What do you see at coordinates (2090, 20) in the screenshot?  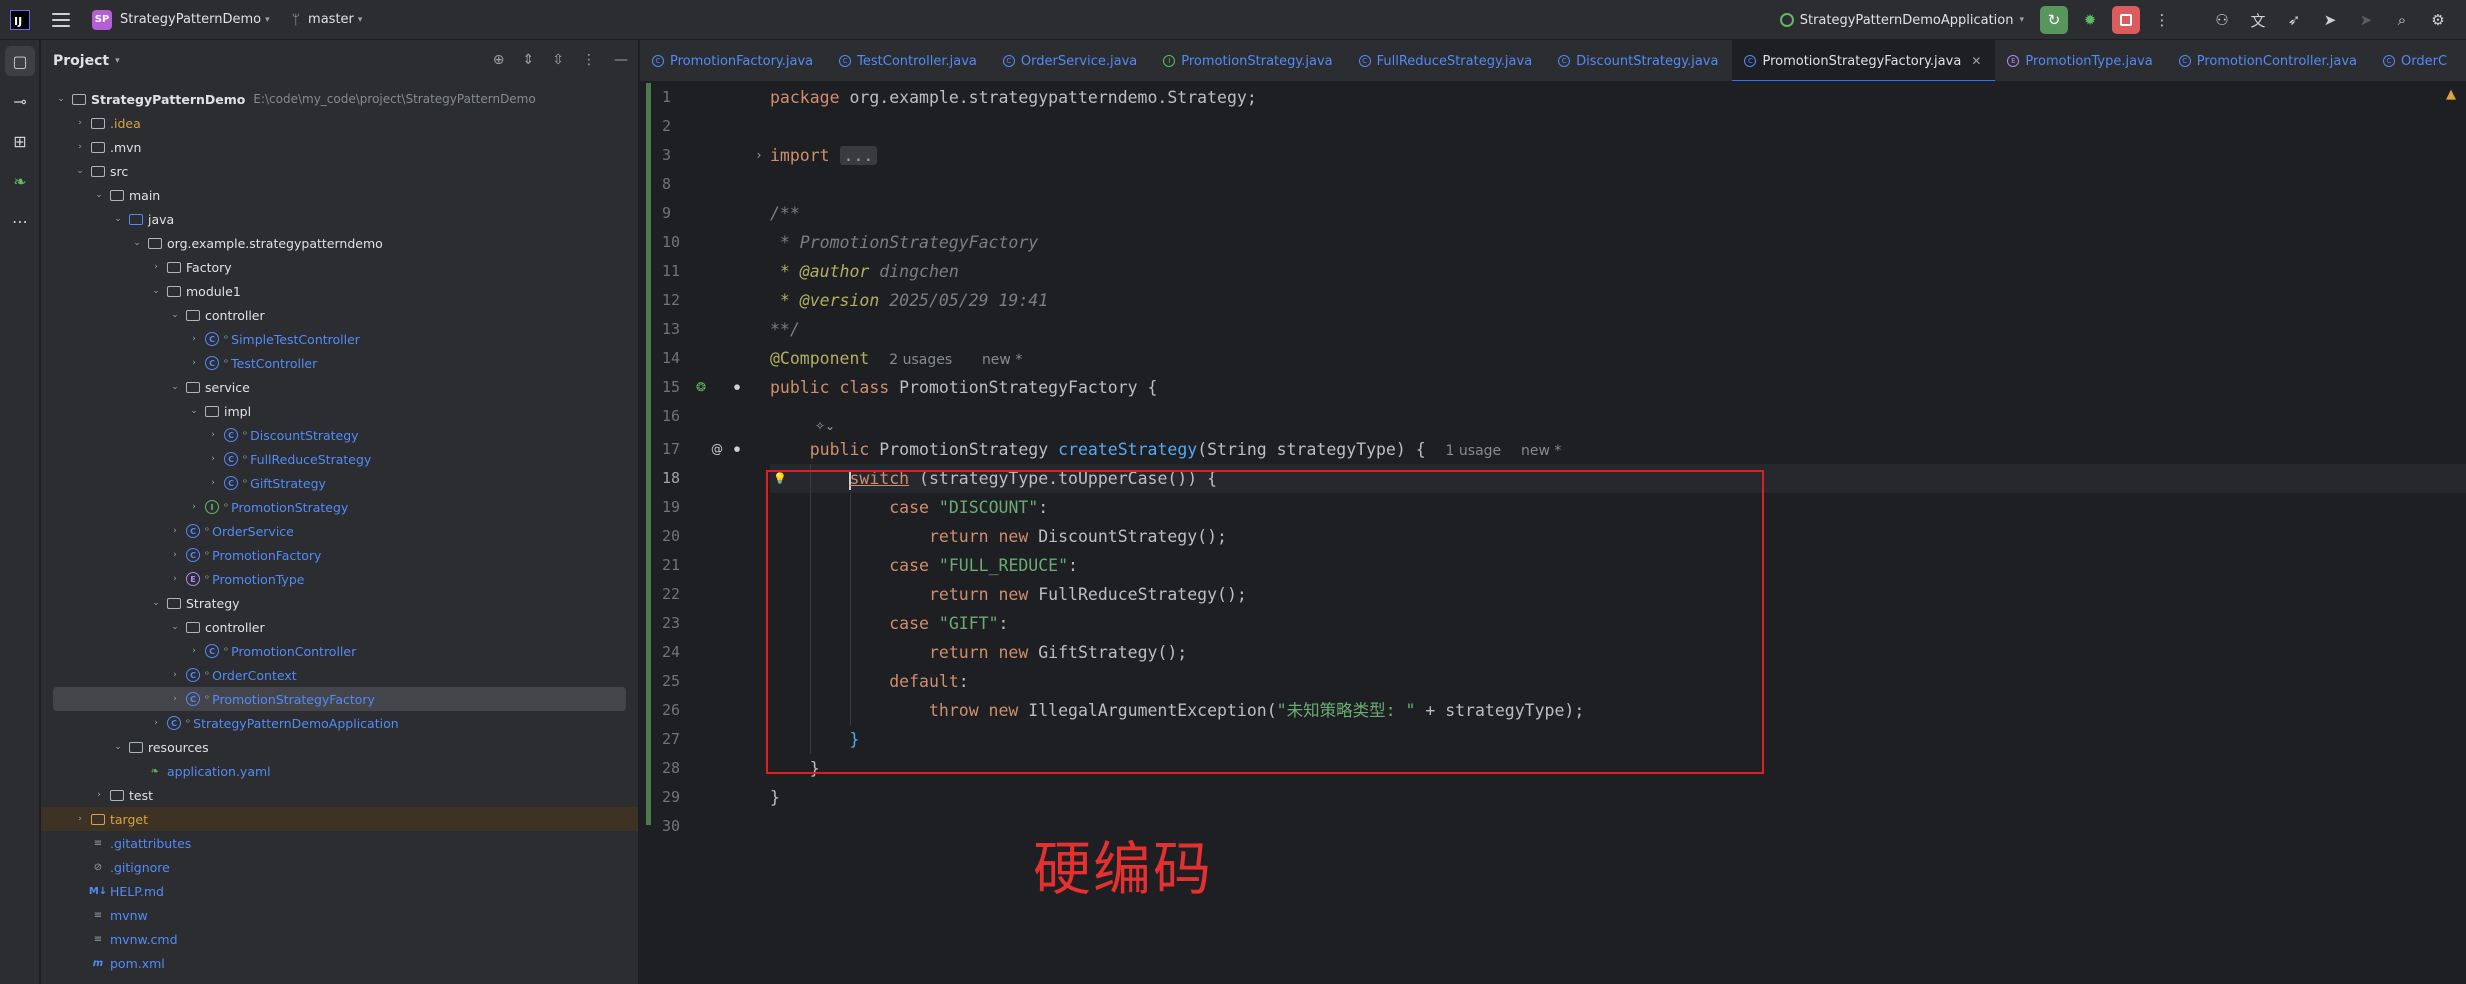 I see `debug-button: ✹` at bounding box center [2090, 20].